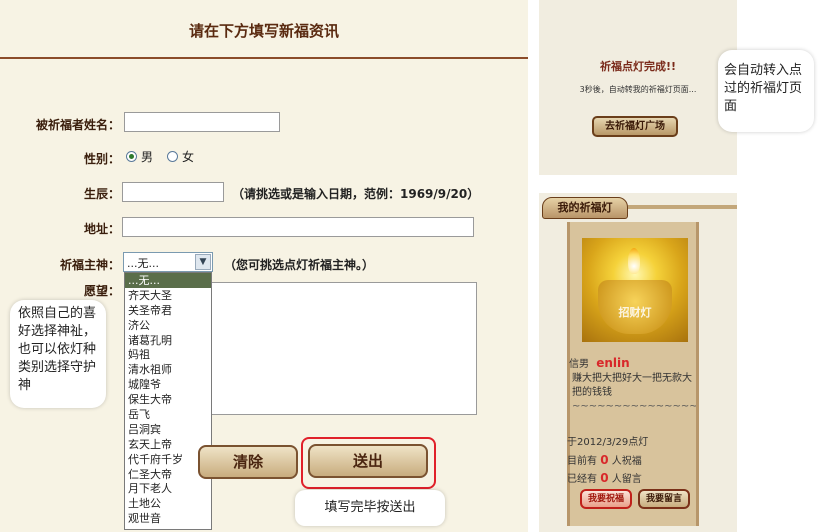  Describe the element at coordinates (299, 265) in the screenshot. I see `deity-hint: （您可挑选点灯祈福主神。）` at that location.